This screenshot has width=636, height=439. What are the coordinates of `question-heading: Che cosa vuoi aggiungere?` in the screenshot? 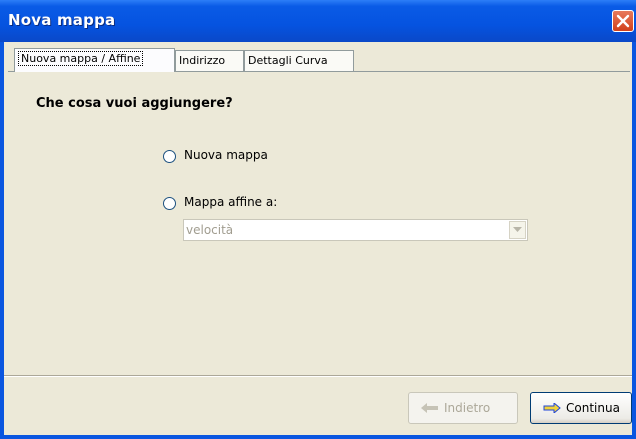 It's located at (134, 103).